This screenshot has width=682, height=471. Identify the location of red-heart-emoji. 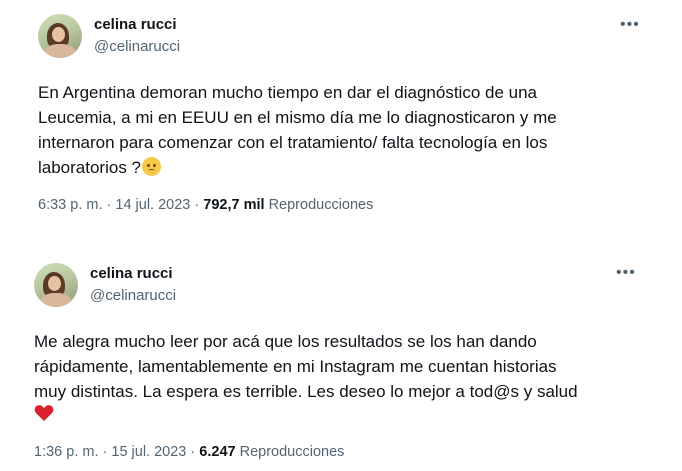
(44, 413).